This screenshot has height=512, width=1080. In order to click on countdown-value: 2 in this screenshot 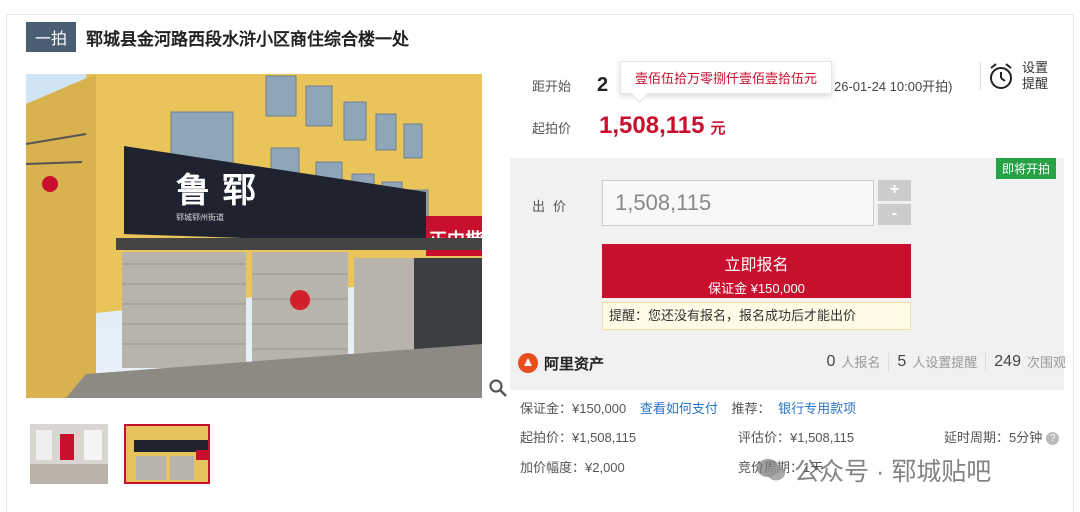, I will do `click(603, 85)`.